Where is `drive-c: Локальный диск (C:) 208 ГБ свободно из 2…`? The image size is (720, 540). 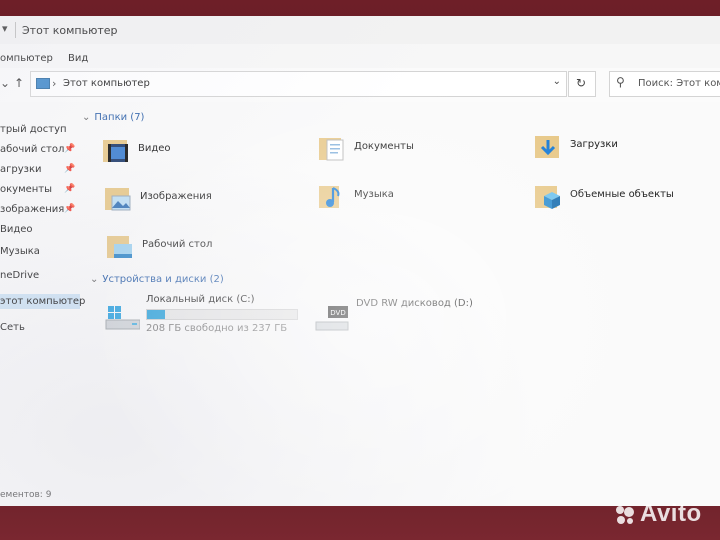
drive-c: Локальный диск (C:) 208 ГБ свободно из 2… is located at coordinates (204, 315).